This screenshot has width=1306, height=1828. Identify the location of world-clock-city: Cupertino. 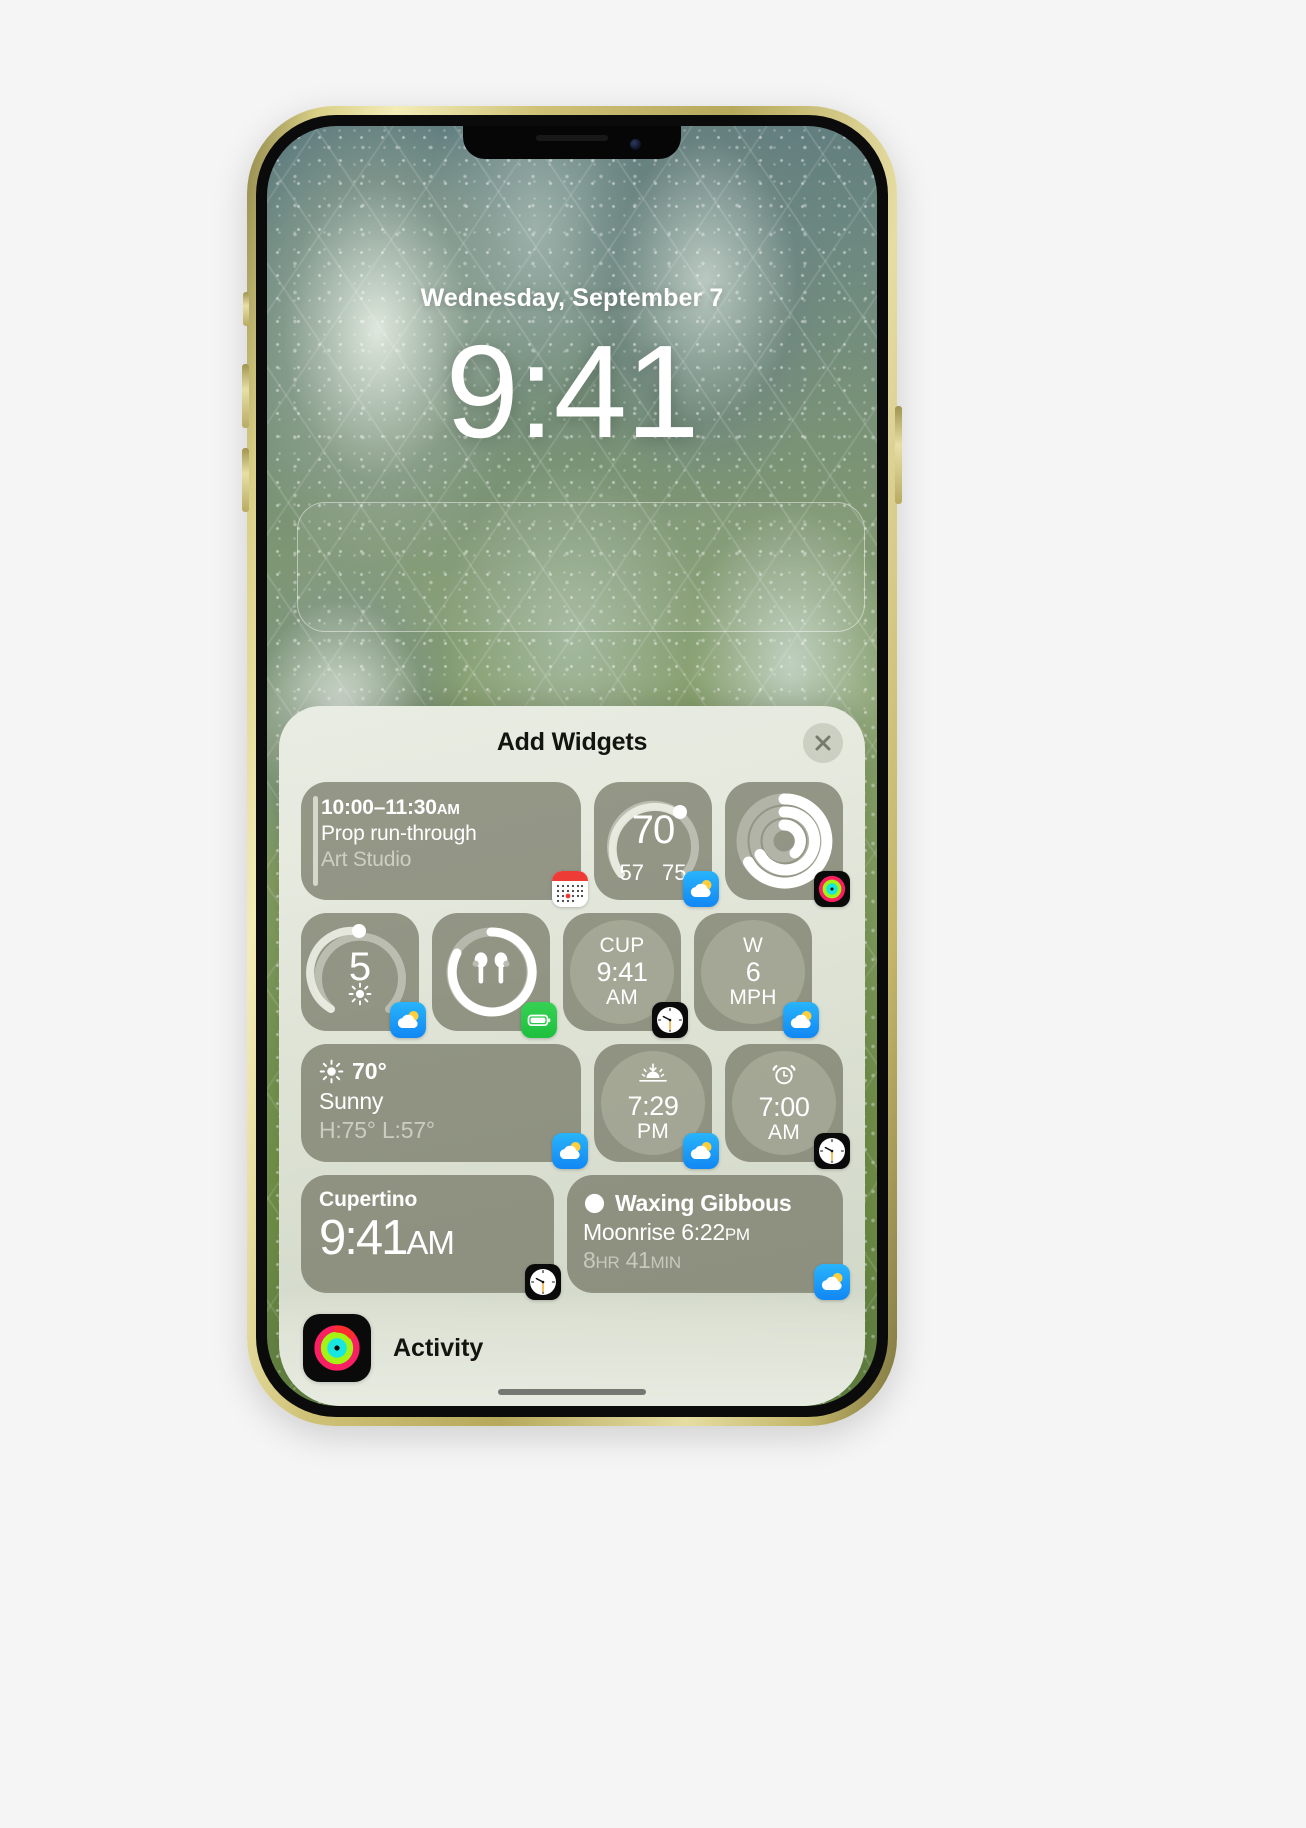
(368, 1199).